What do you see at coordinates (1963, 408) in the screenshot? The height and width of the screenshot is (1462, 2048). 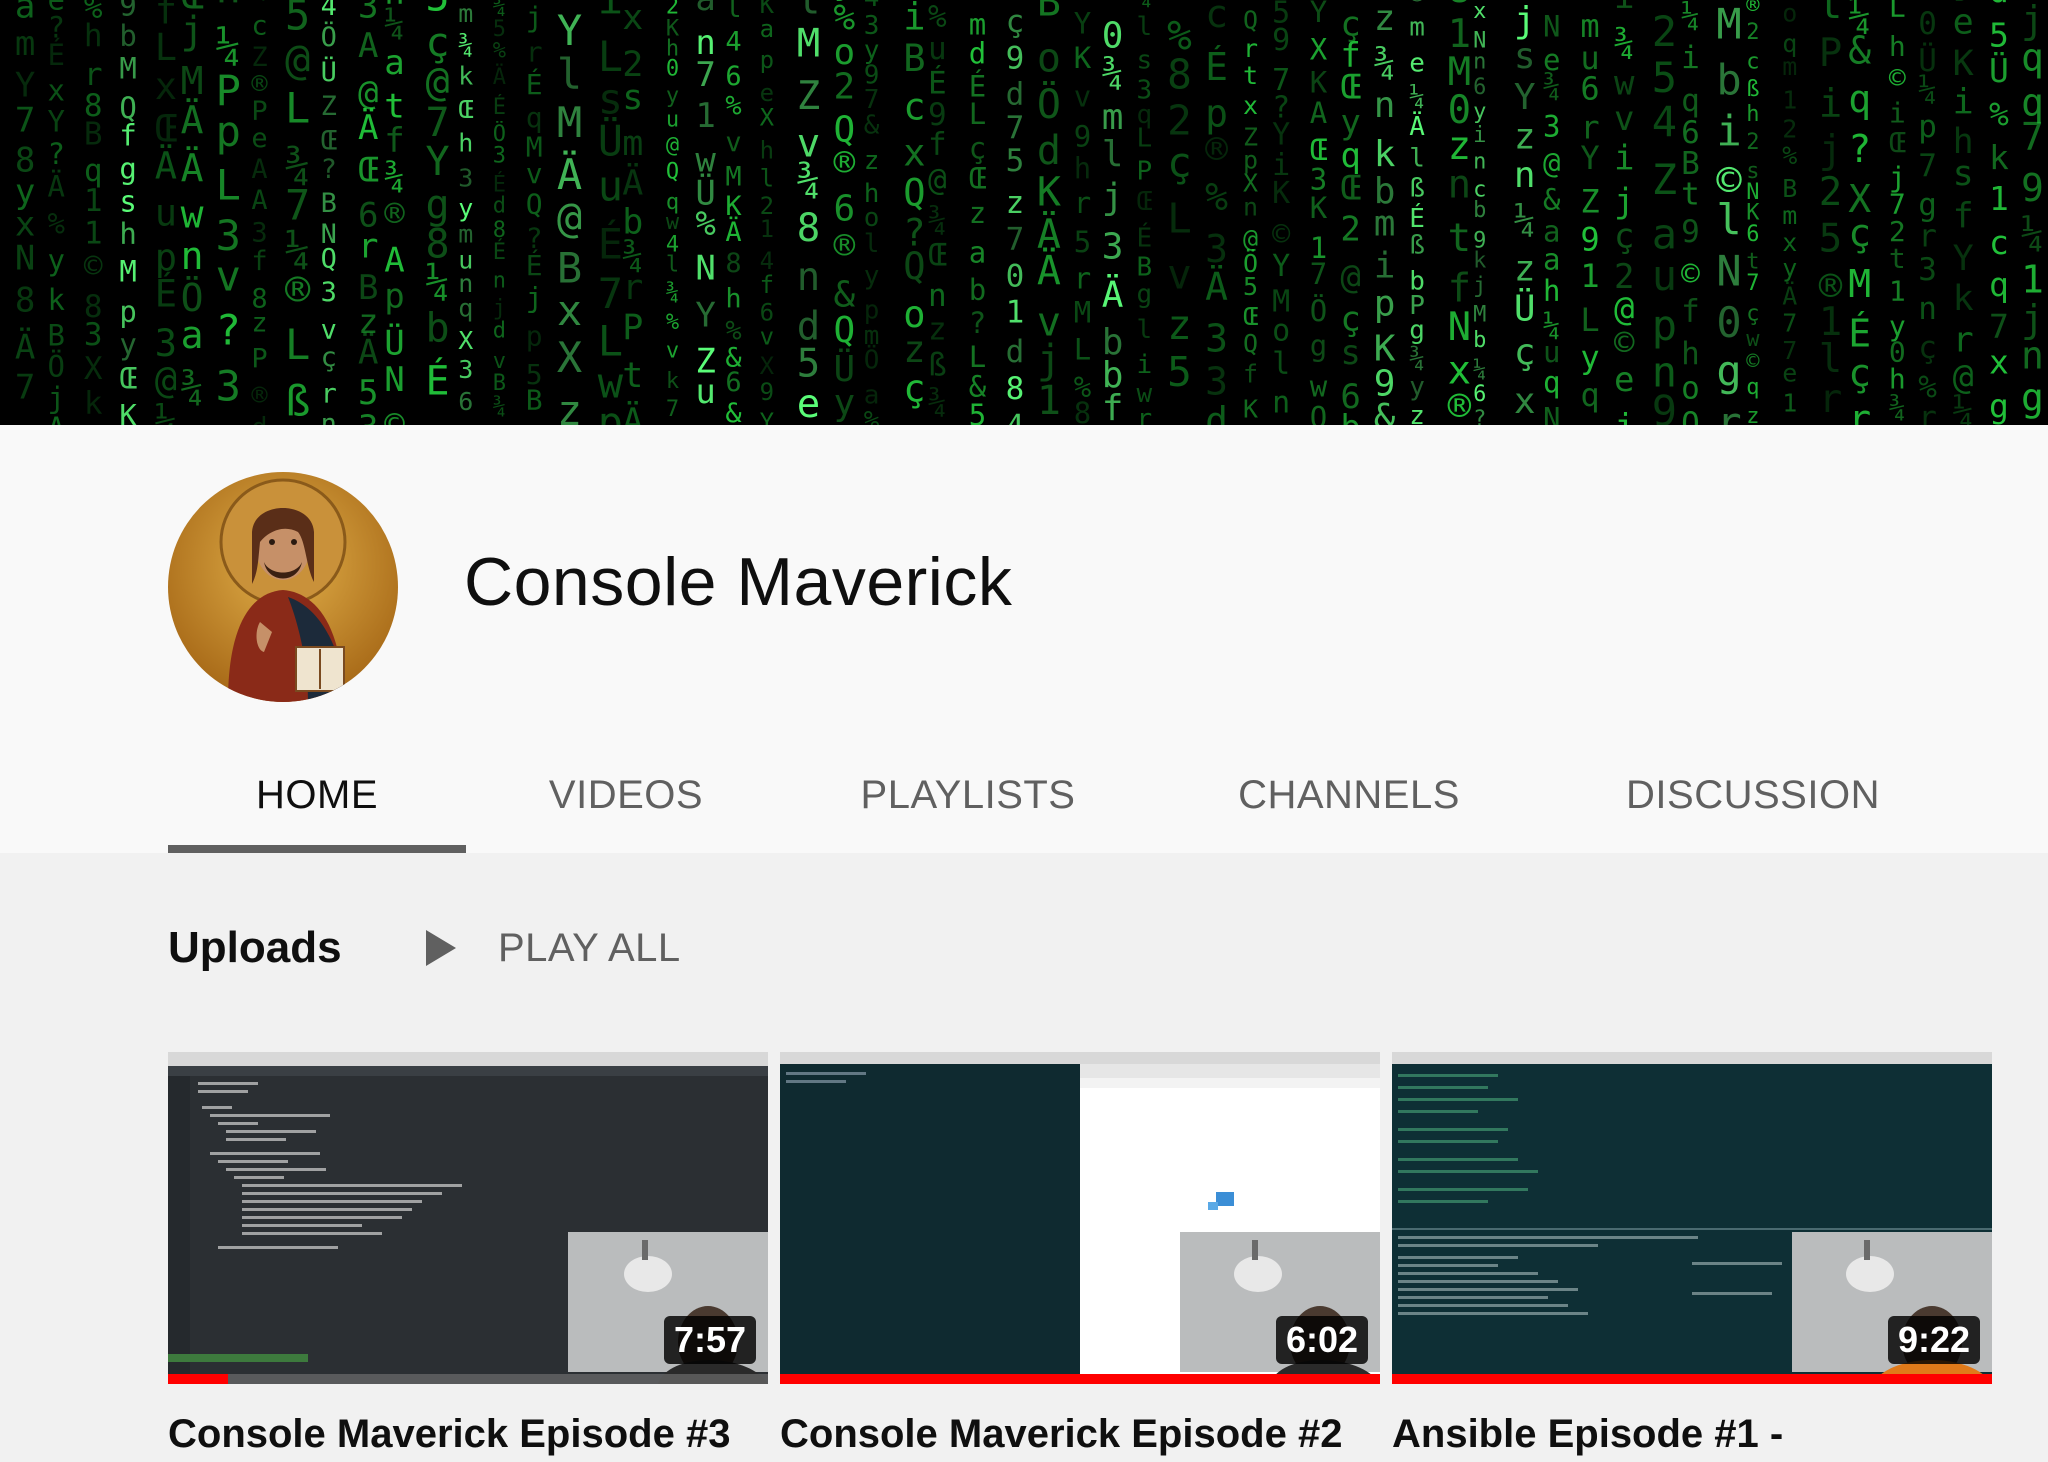 I see `matrix-glyph: ¼` at bounding box center [1963, 408].